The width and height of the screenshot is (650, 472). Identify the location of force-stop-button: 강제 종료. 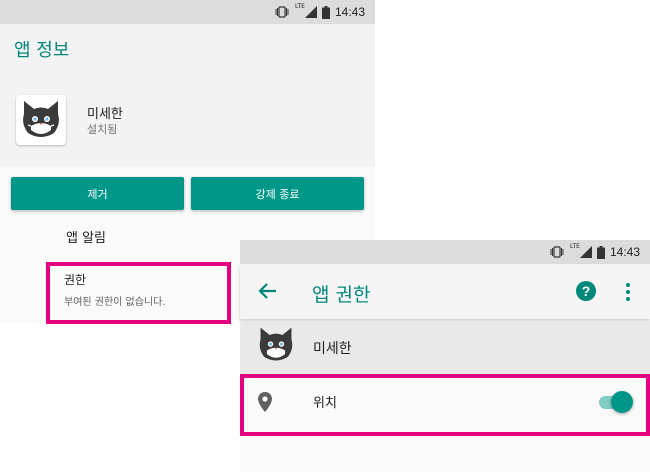
(277, 193).